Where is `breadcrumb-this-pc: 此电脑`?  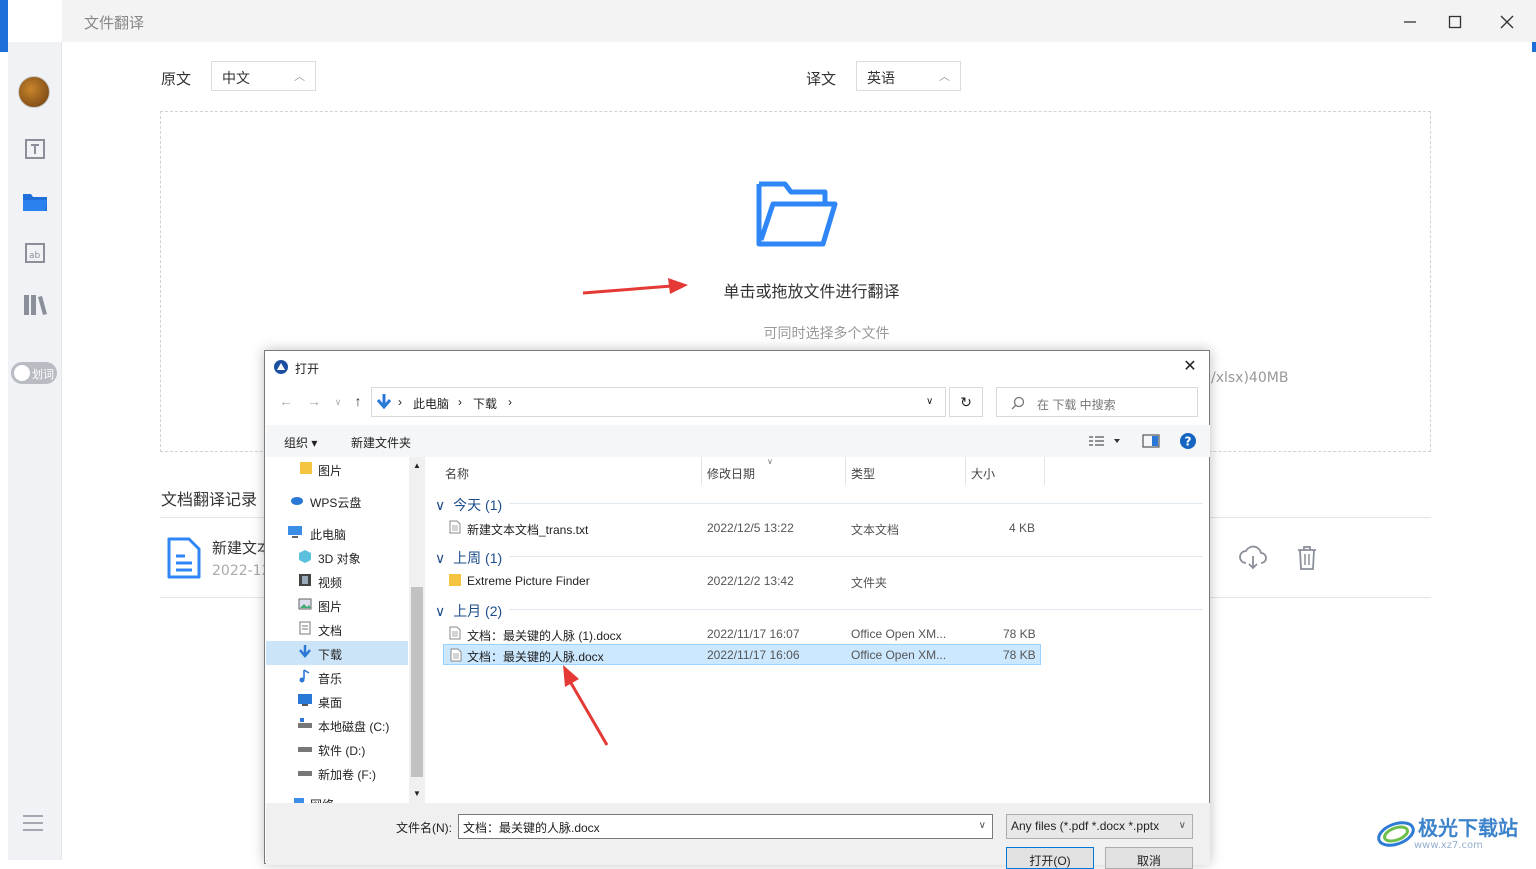
breadcrumb-this-pc: 此电脑 is located at coordinates (431, 403).